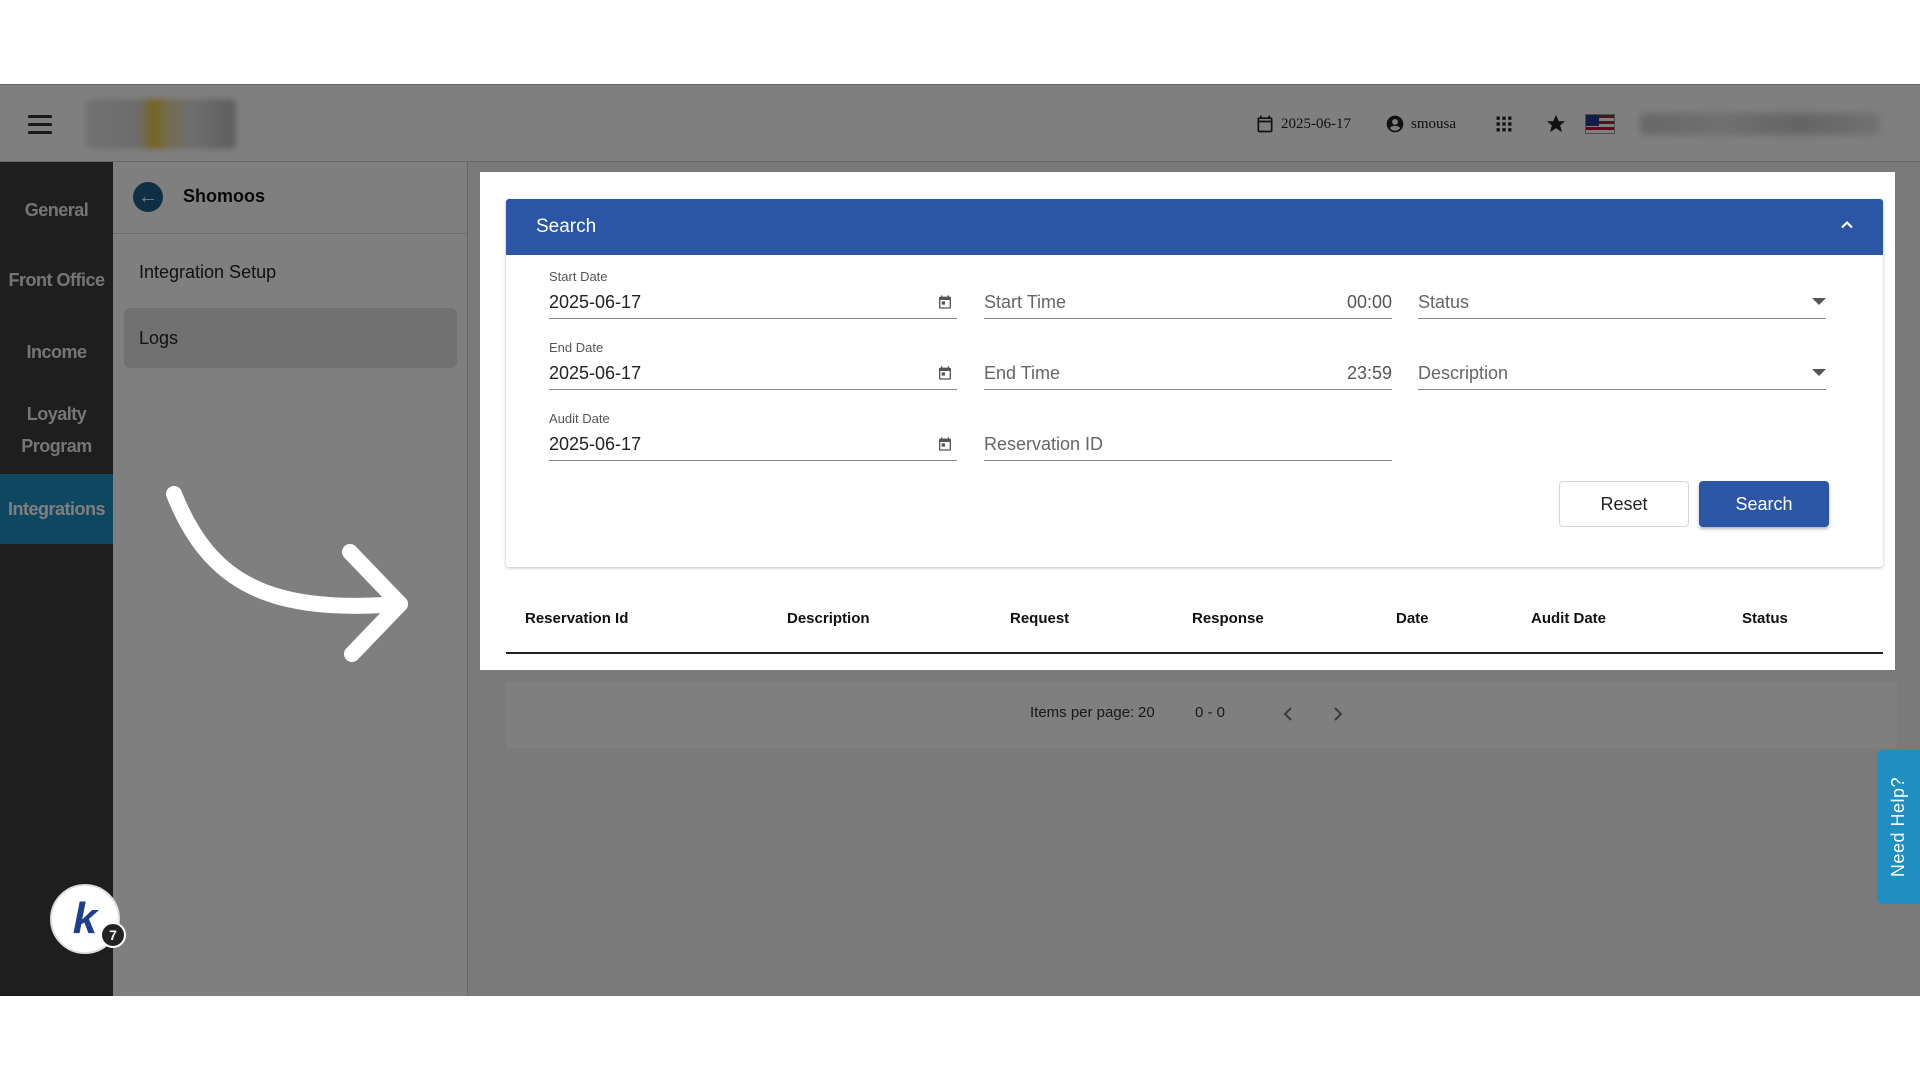 The image size is (1920, 1080). What do you see at coordinates (1188, 294) in the screenshot?
I see `start-time-field: Start Time 00:00` at bounding box center [1188, 294].